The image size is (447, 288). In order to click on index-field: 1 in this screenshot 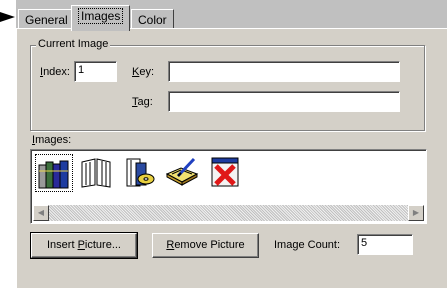, I will do `click(95, 71)`.